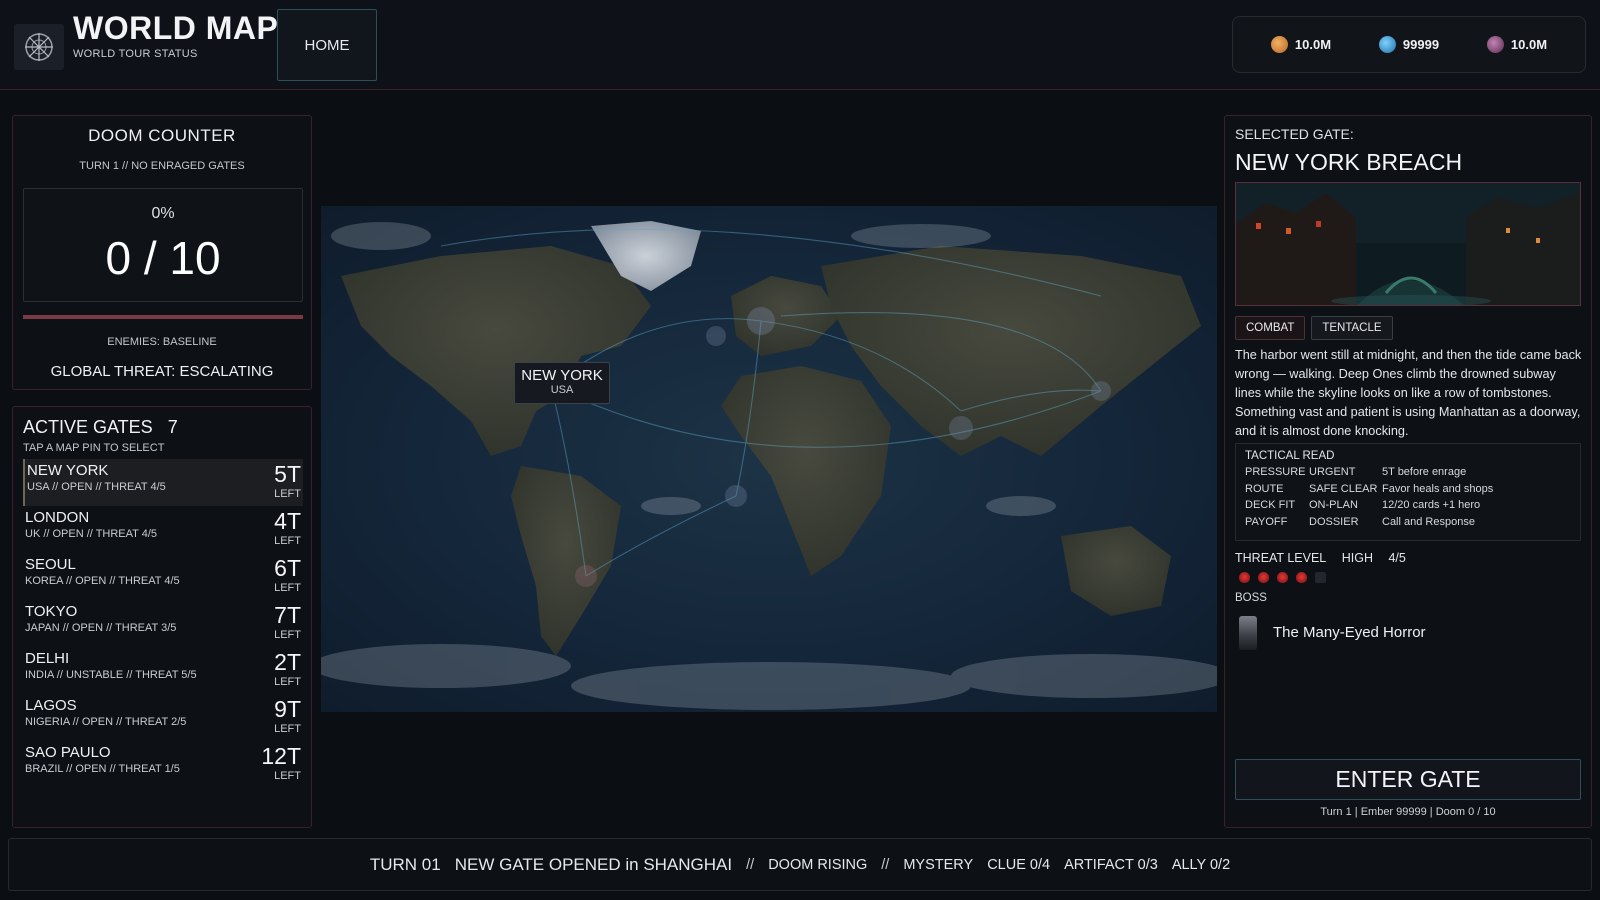 The image size is (1600, 900). Describe the element at coordinates (101, 628) in the screenshot. I see `gate-meta: JAPAN // OPEN // THREAT 3/5` at that location.